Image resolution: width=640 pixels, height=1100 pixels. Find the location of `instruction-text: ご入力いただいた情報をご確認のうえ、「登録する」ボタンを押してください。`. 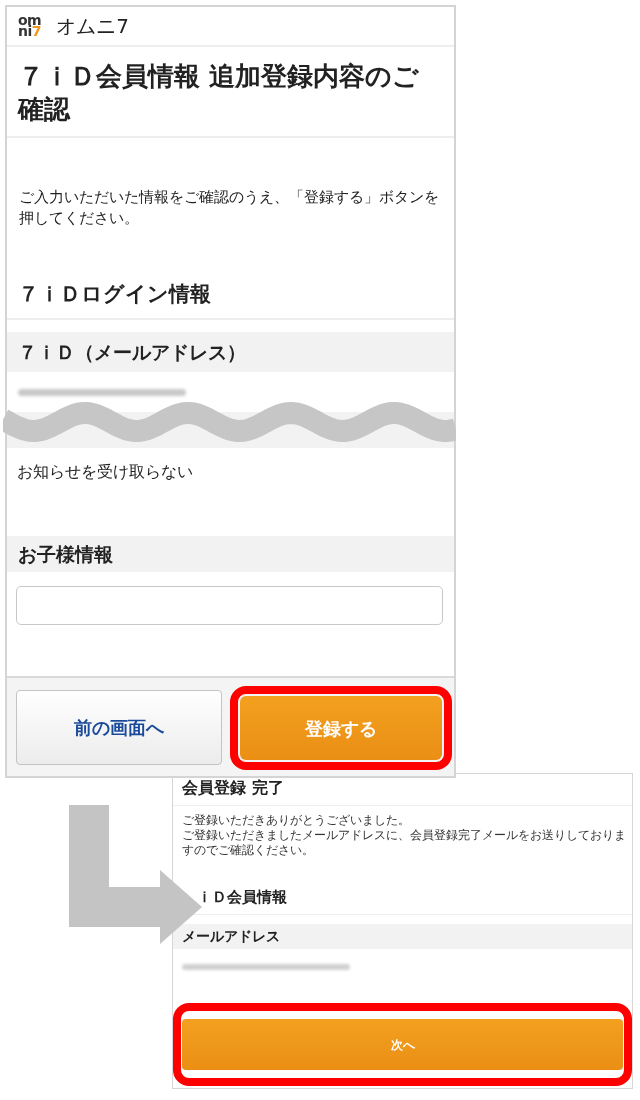

instruction-text: ご入力いただいた情報をご確認のうえ、「登録する」ボタンを押してください。 is located at coordinates (229, 208).